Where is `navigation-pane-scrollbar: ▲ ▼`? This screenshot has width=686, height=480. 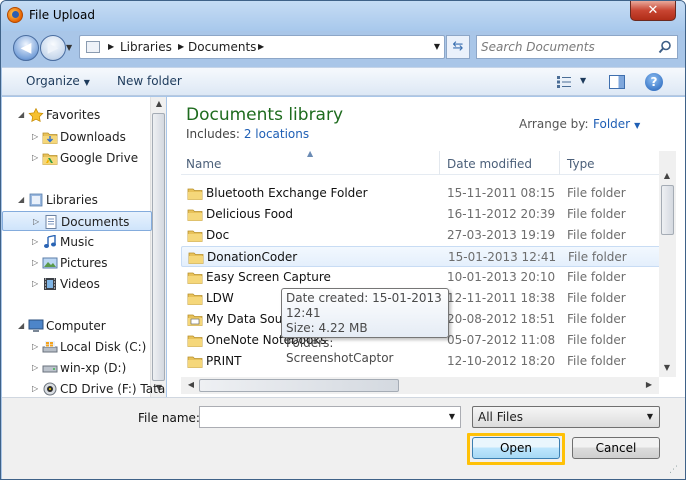 navigation-pane-scrollbar: ▲ ▼ is located at coordinates (158, 247).